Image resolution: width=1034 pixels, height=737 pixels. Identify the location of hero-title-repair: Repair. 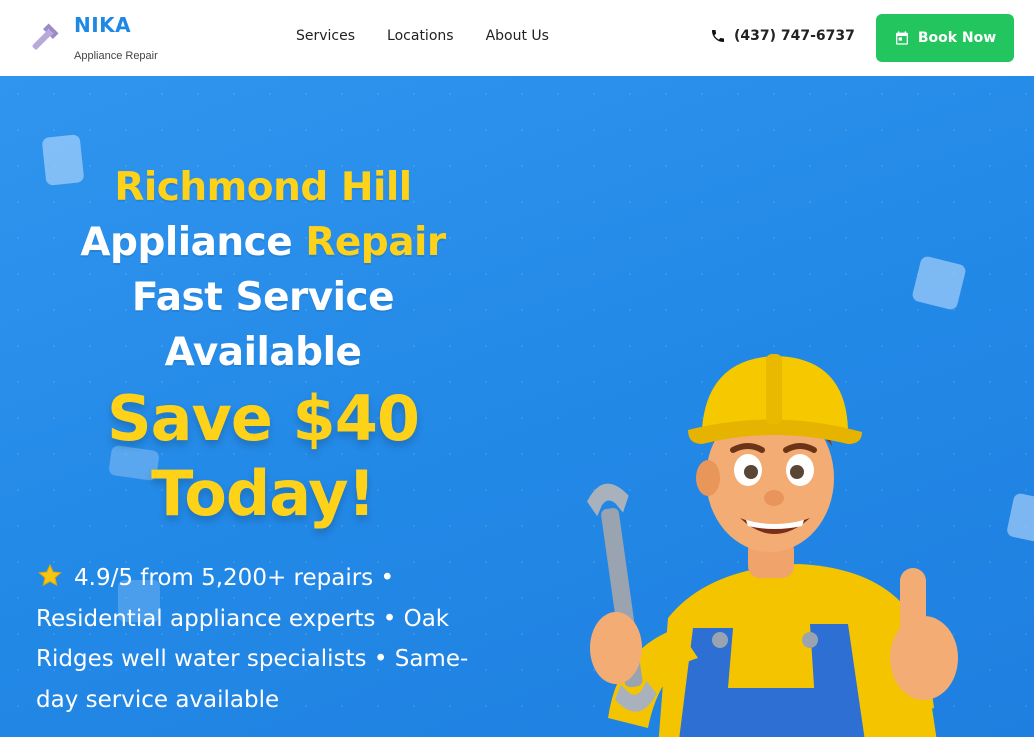
(375, 242).